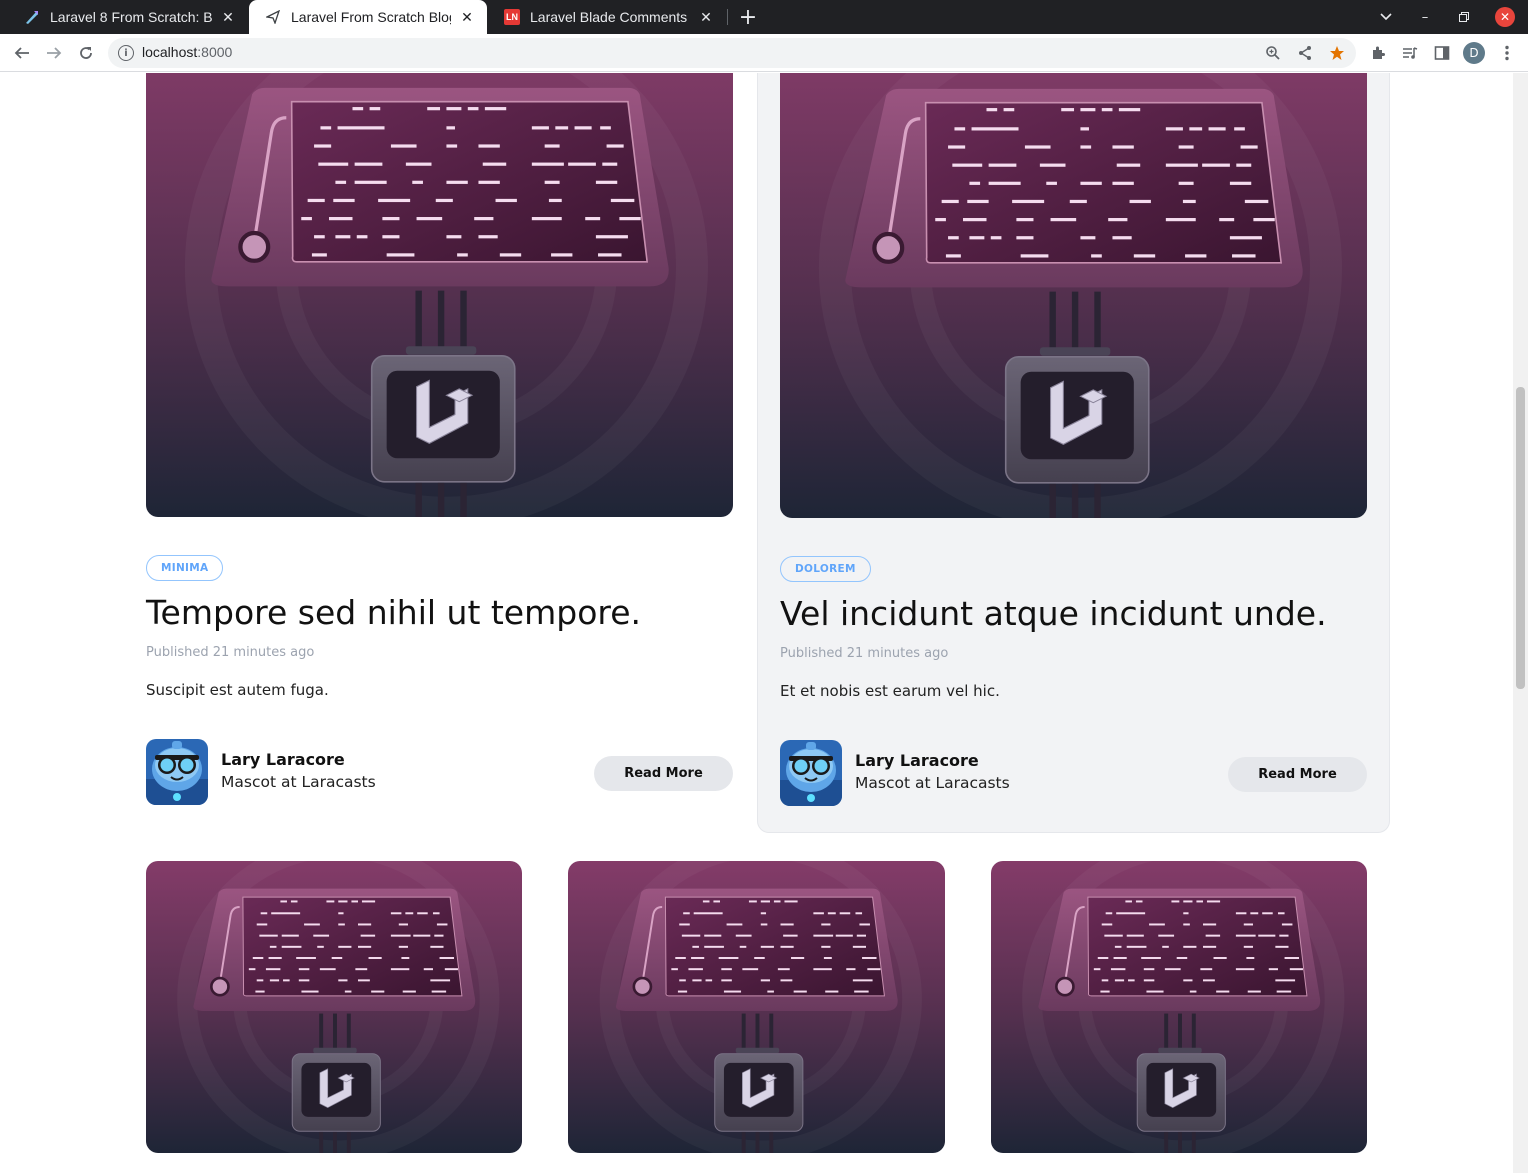 The image size is (1528, 1173). Describe the element at coordinates (1474, 53) in the screenshot. I see `profile-avatar: D` at that location.